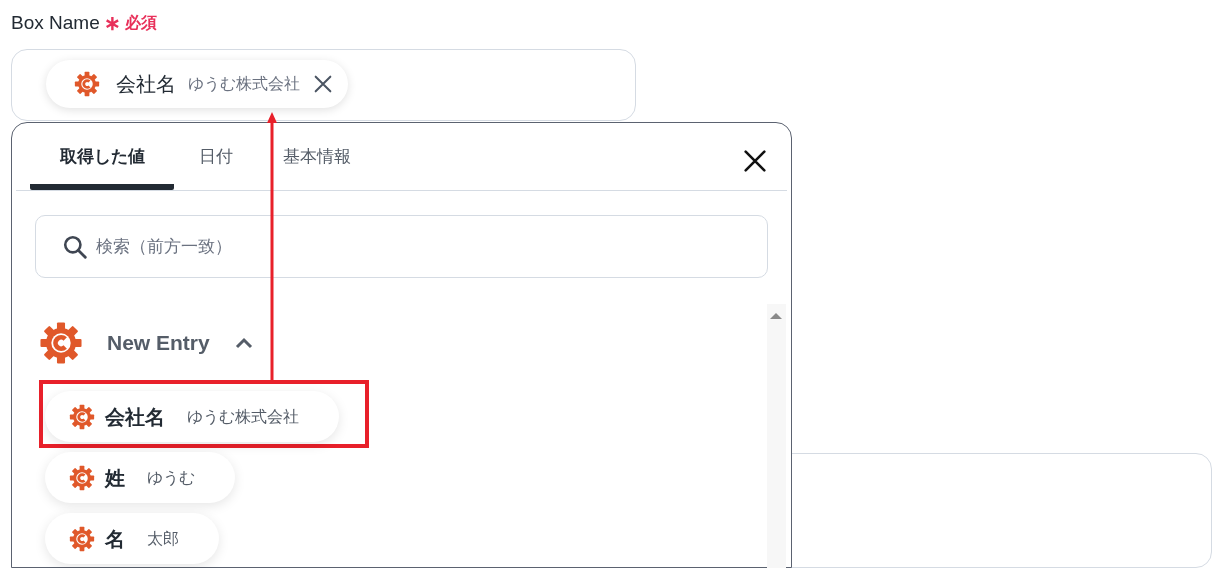 The image size is (1217, 568). What do you see at coordinates (115, 478) in the screenshot?
I see `chip-label: 姓` at bounding box center [115, 478].